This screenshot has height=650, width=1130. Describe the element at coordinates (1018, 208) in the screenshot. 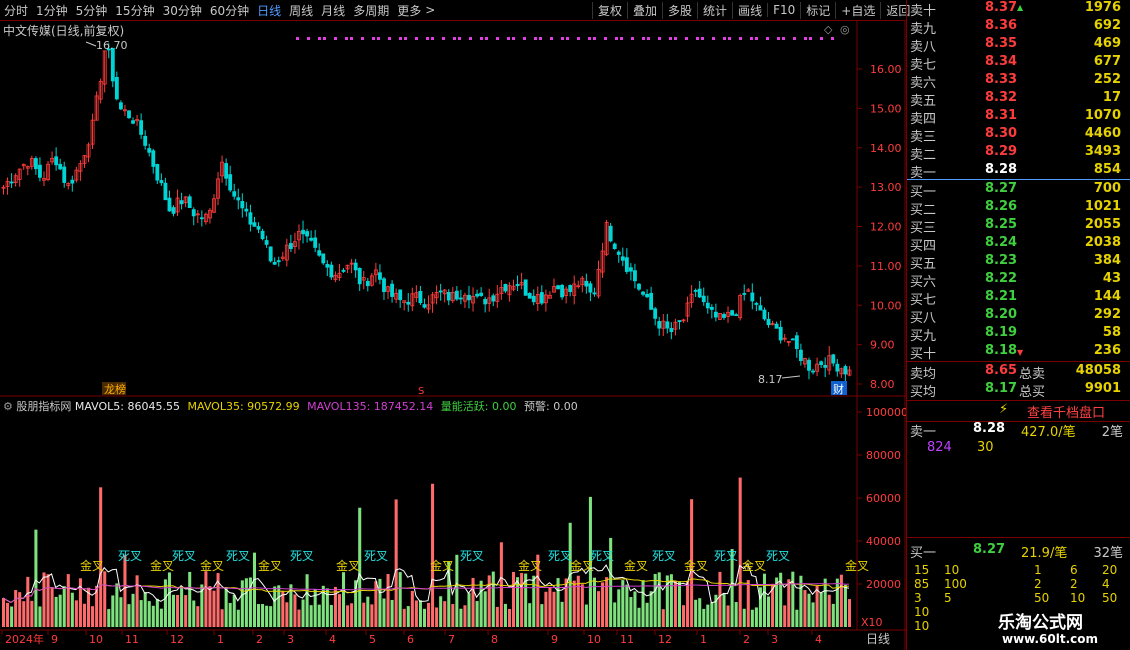

I see `bid-row: 买二 8.26 1021` at that location.